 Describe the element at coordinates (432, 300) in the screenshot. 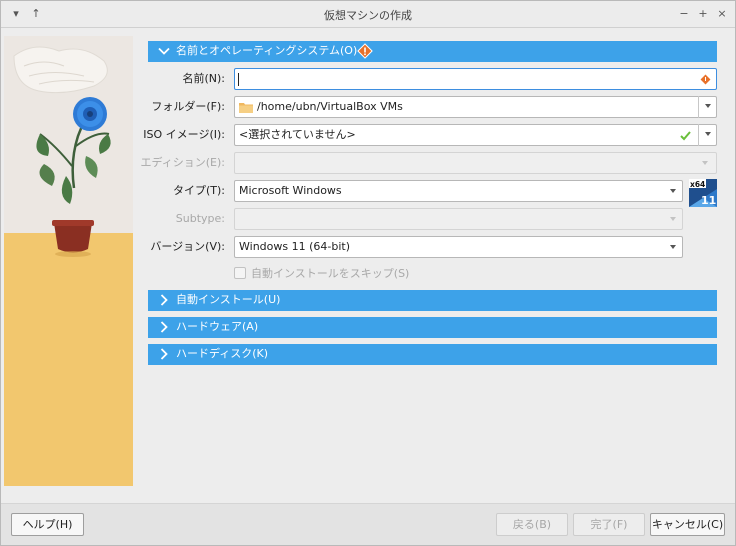

I see `section-unattended: 自動インストール(U)` at that location.